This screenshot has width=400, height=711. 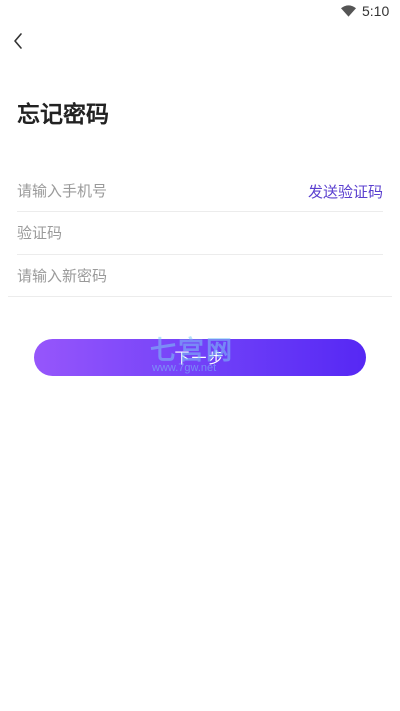 I want to click on phone-field-row: 发送验证码, so click(x=200, y=191).